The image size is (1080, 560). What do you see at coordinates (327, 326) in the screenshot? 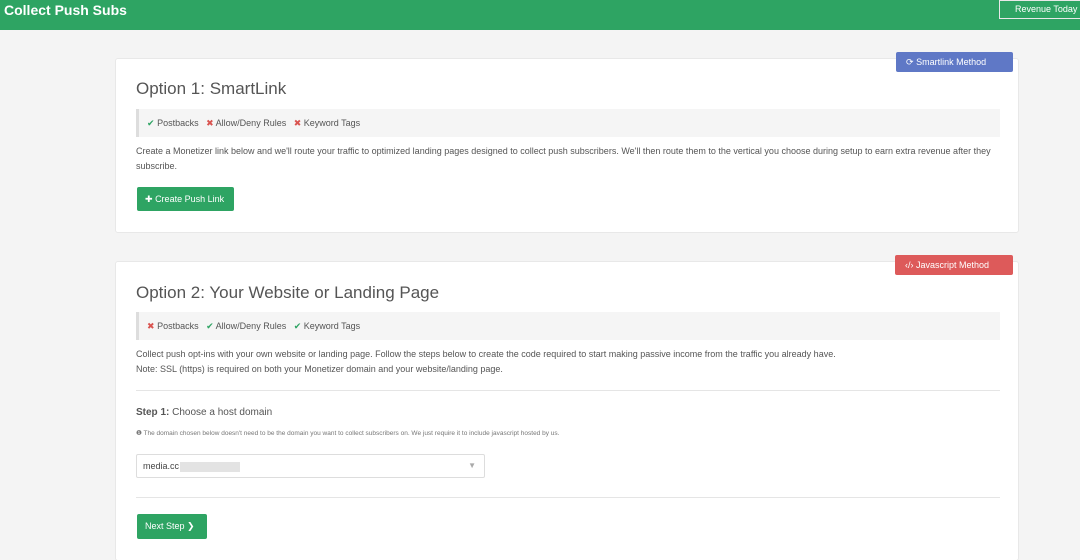
I see `feature-keyword-tags: ✔ Keyword Tags` at bounding box center [327, 326].